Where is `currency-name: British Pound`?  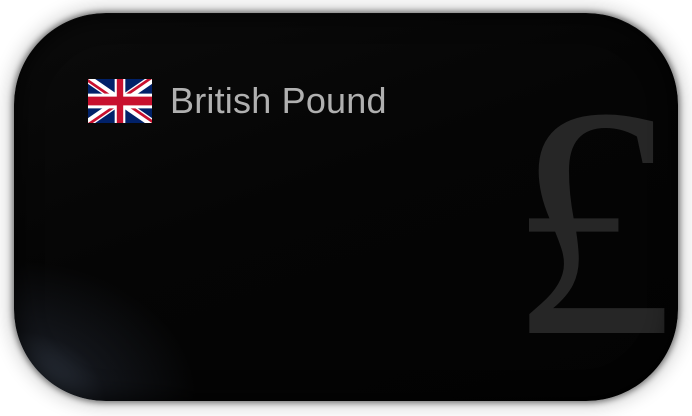
currency-name: British Pound is located at coordinates (278, 100).